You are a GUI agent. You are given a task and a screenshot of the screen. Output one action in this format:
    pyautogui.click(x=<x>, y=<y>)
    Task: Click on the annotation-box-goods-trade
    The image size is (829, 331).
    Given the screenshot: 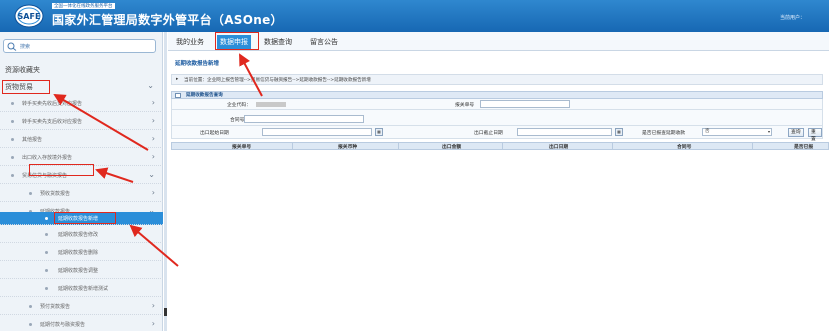 What is the action you would take?
    pyautogui.click(x=26, y=87)
    